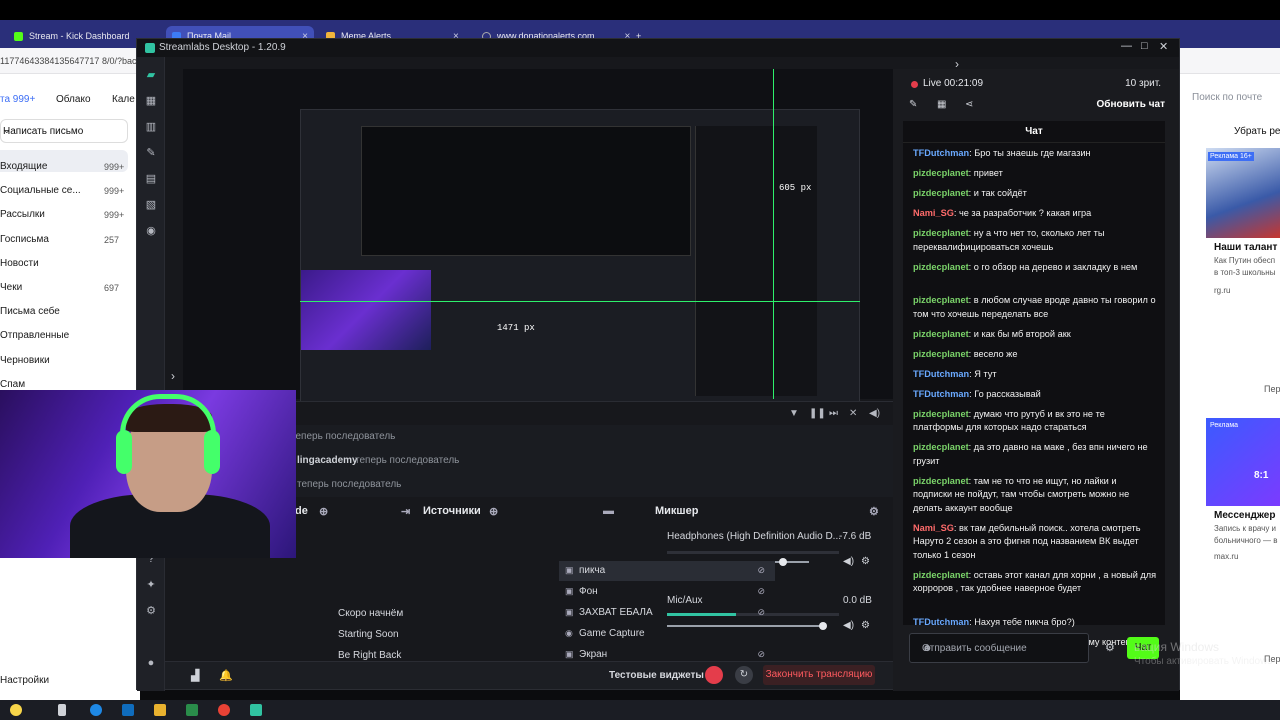  I want to click on chevron-right-icon: ›, so click(173, 376).